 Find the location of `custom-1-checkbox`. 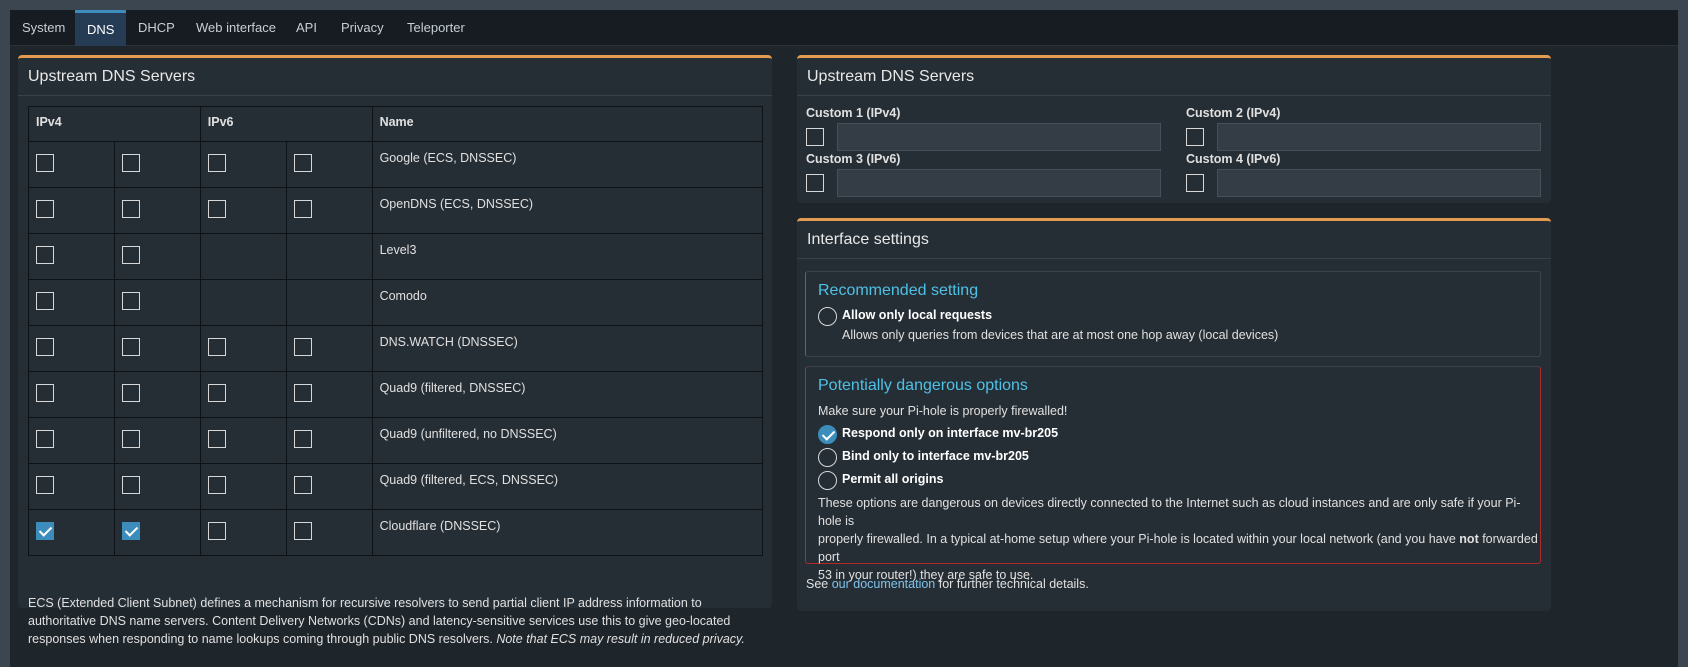

custom-1-checkbox is located at coordinates (815, 137).